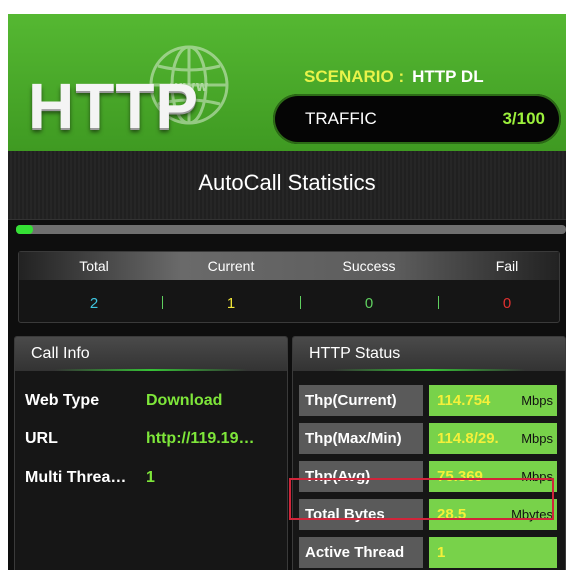 The width and height of the screenshot is (567, 570). I want to click on stats-header: Total Current Success Fail, so click(289, 266).